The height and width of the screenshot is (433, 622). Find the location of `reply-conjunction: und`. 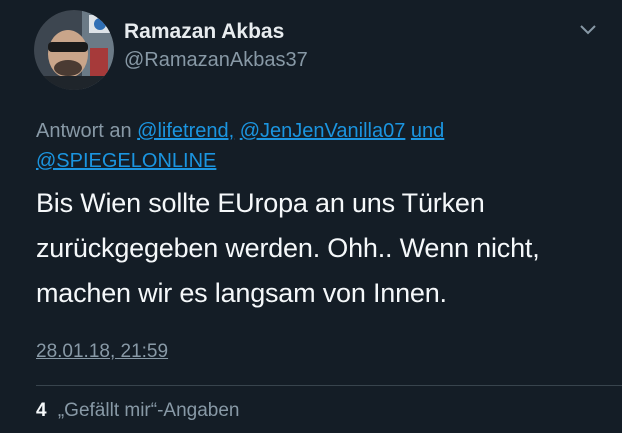

reply-conjunction: und is located at coordinates (427, 131).